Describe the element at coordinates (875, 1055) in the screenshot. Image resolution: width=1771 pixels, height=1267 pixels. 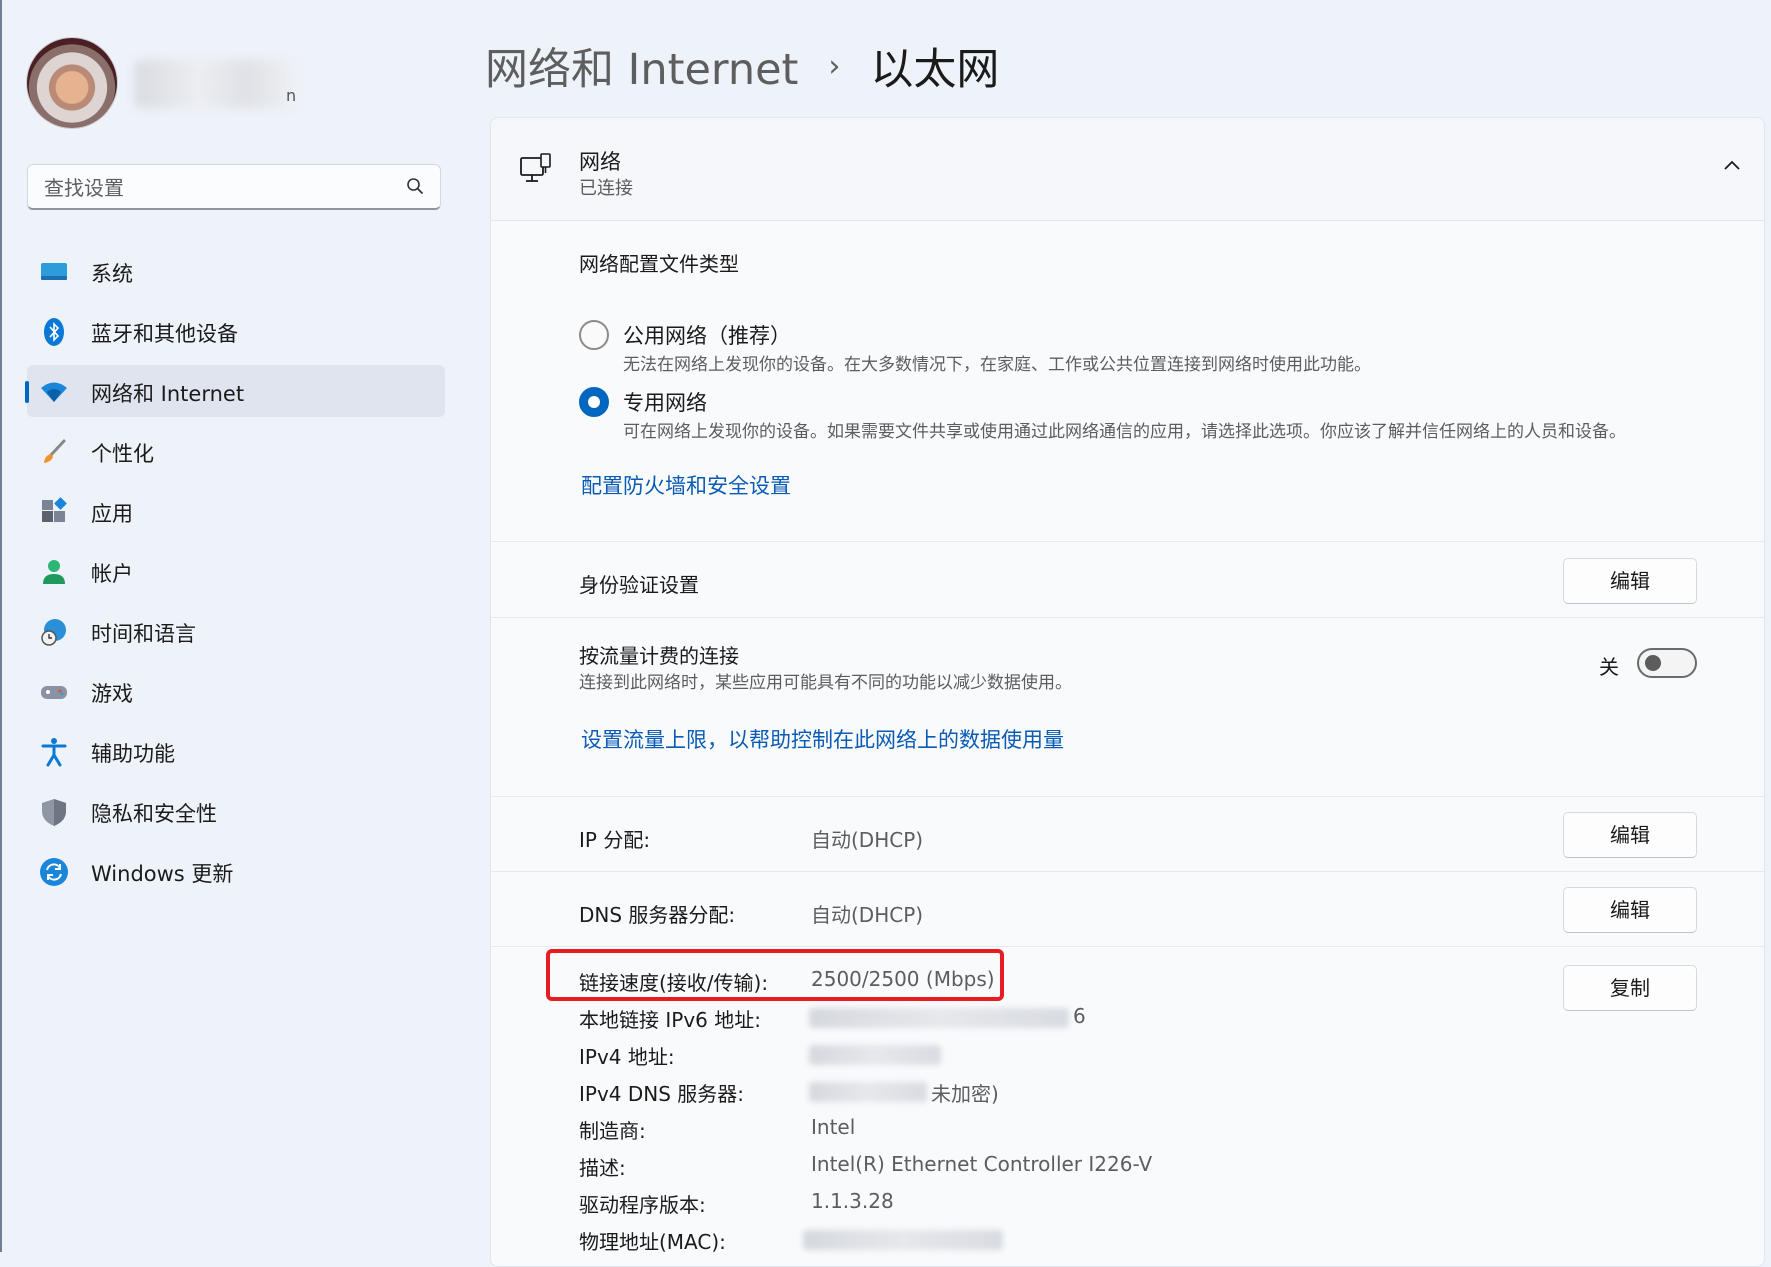
I see `ipv4-redacted` at that location.